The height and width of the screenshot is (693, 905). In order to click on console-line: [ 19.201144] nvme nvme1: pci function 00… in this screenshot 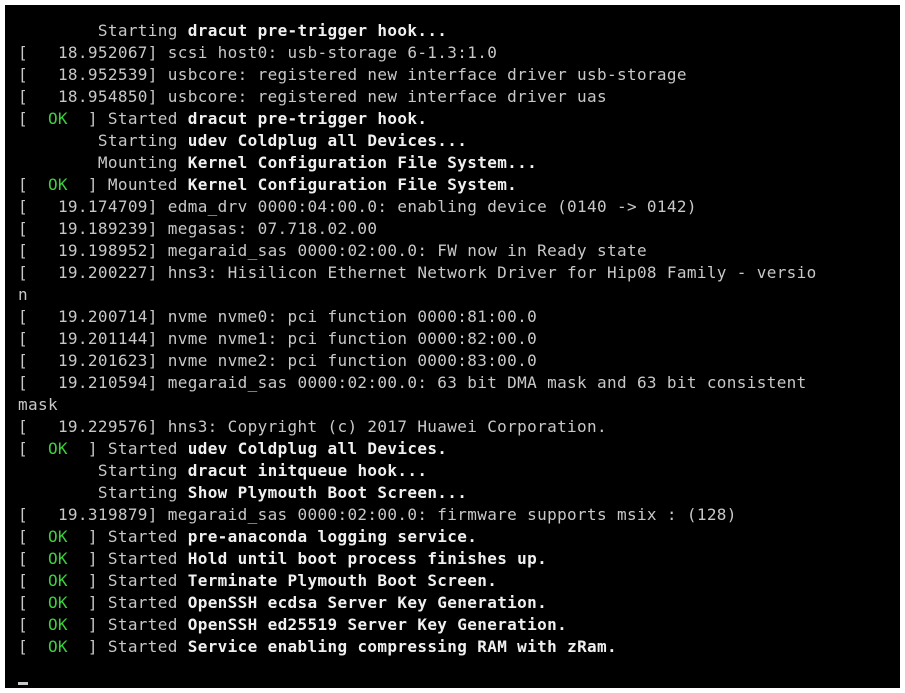, I will do `click(417, 339)`.